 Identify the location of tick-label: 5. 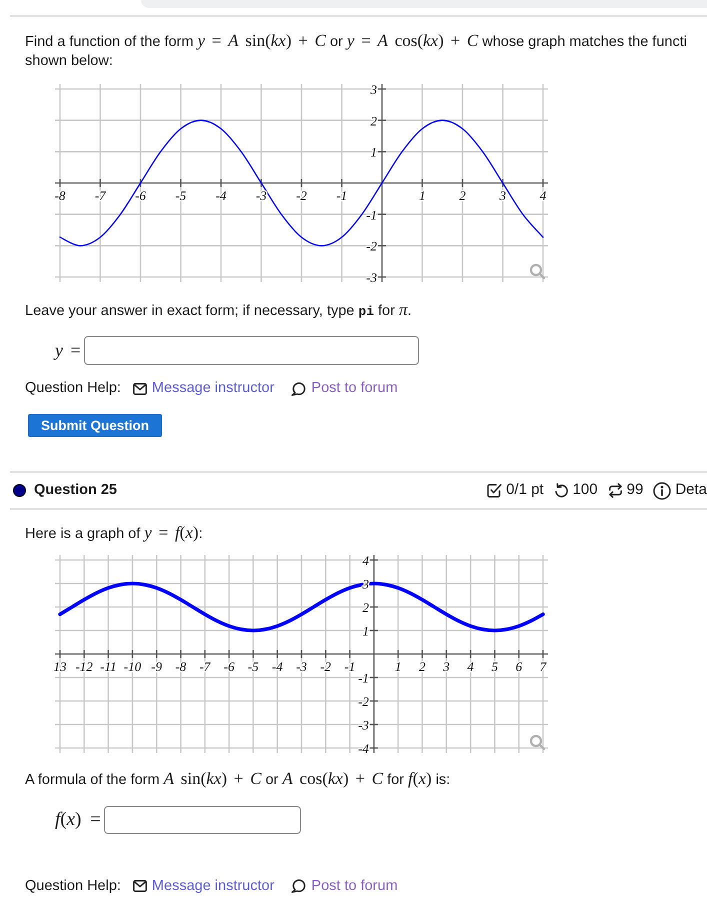
(494, 666).